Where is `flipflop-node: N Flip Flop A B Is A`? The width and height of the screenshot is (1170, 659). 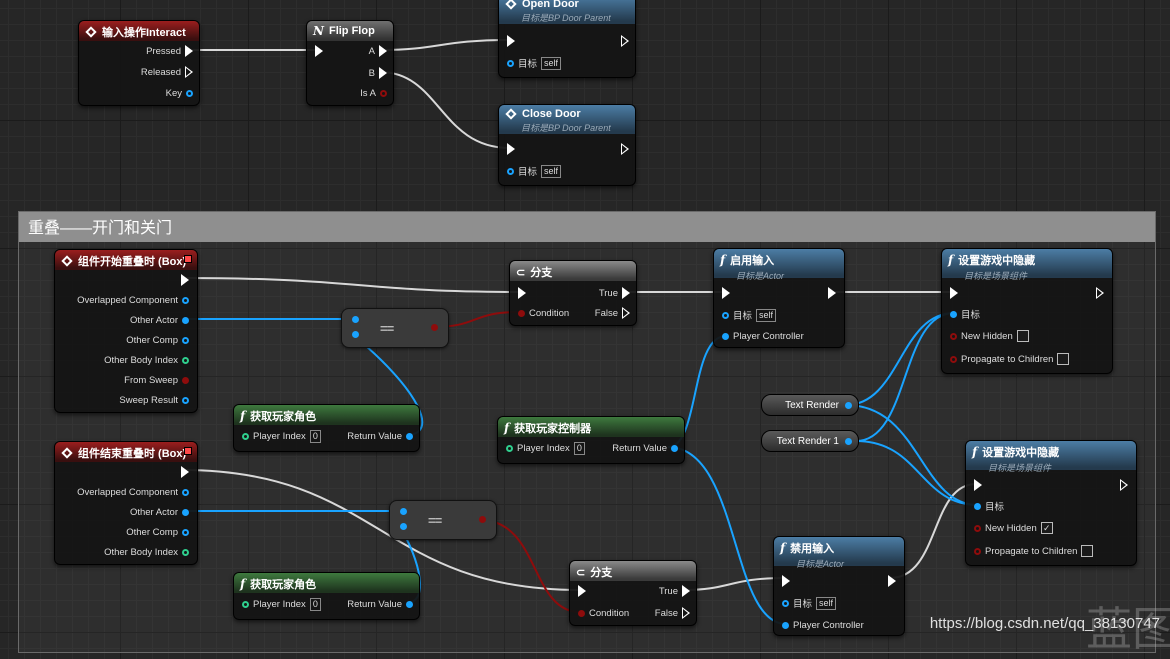
flipflop-node: N Flip Flop A B Is A is located at coordinates (350, 63).